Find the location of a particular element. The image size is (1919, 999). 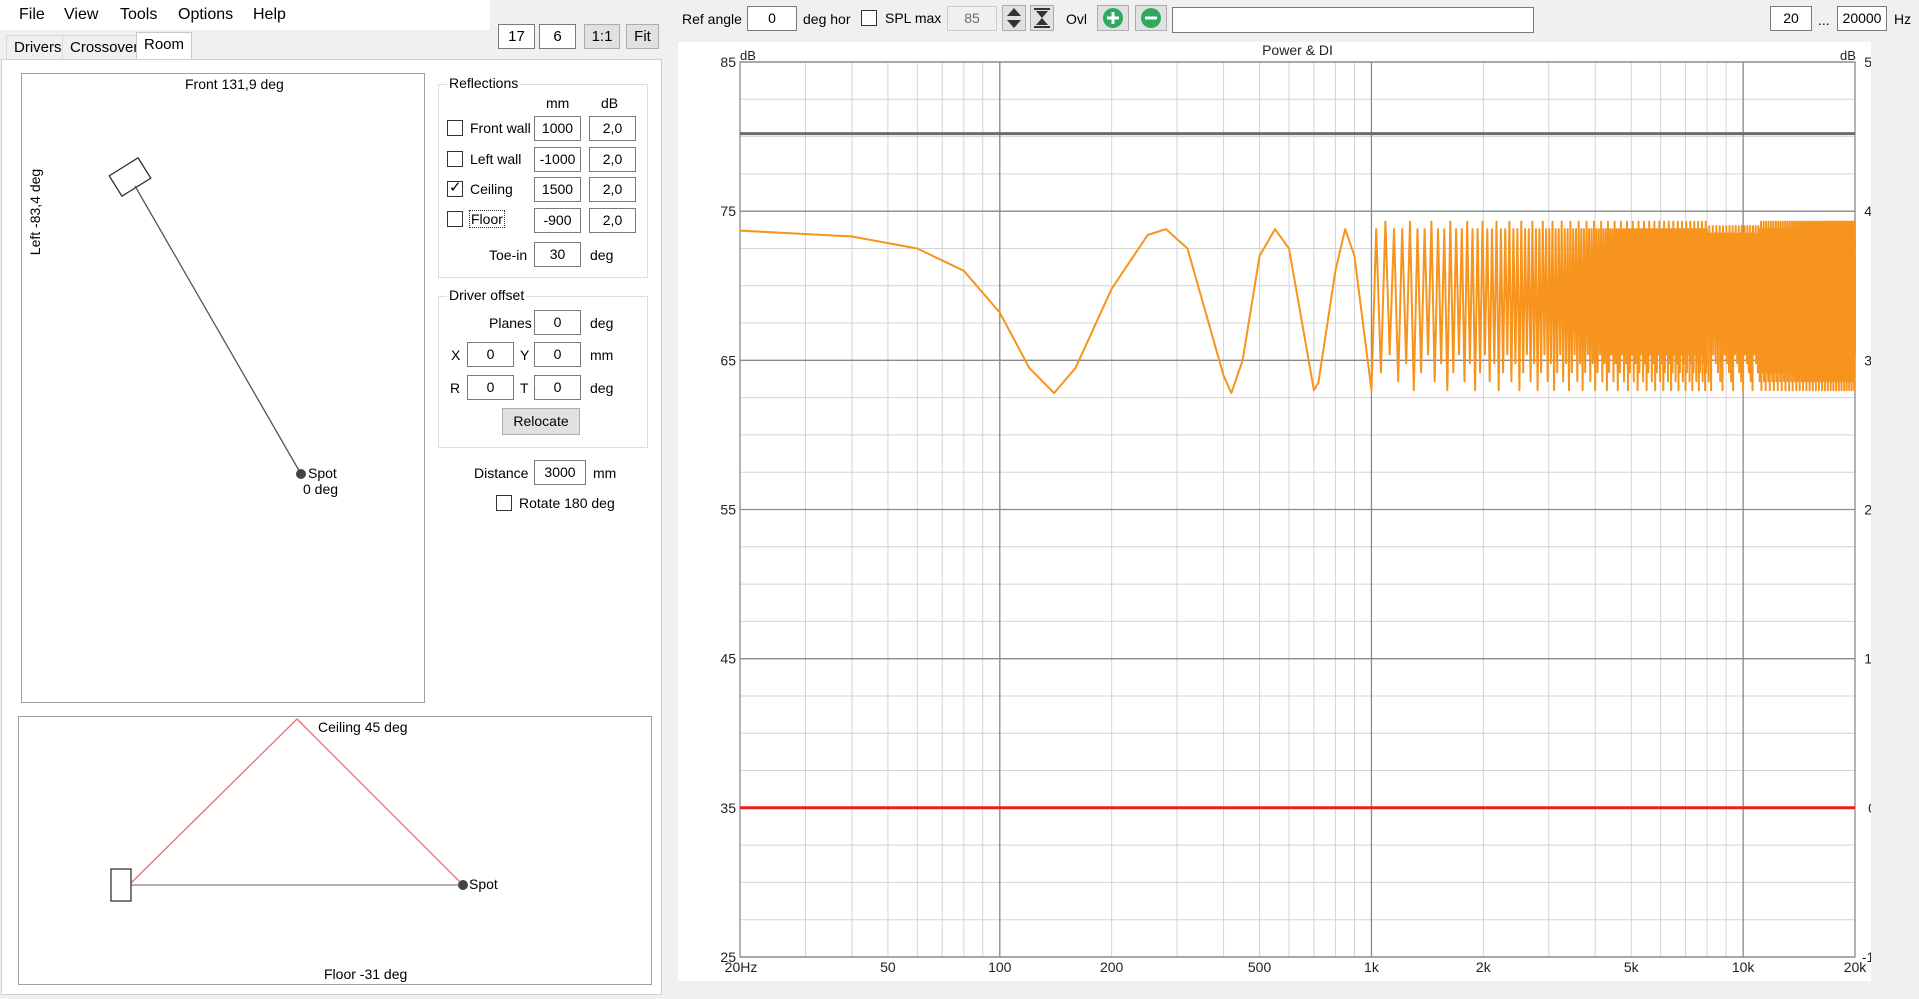

x-tick: 2k is located at coordinates (1484, 967).